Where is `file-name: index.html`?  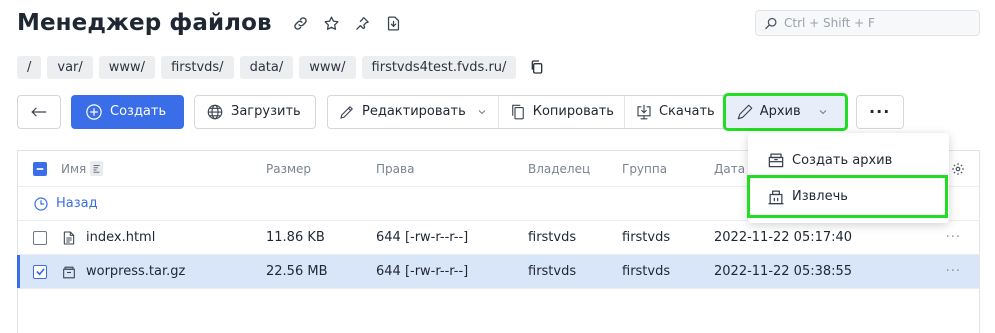 file-name: index.html is located at coordinates (120, 237).